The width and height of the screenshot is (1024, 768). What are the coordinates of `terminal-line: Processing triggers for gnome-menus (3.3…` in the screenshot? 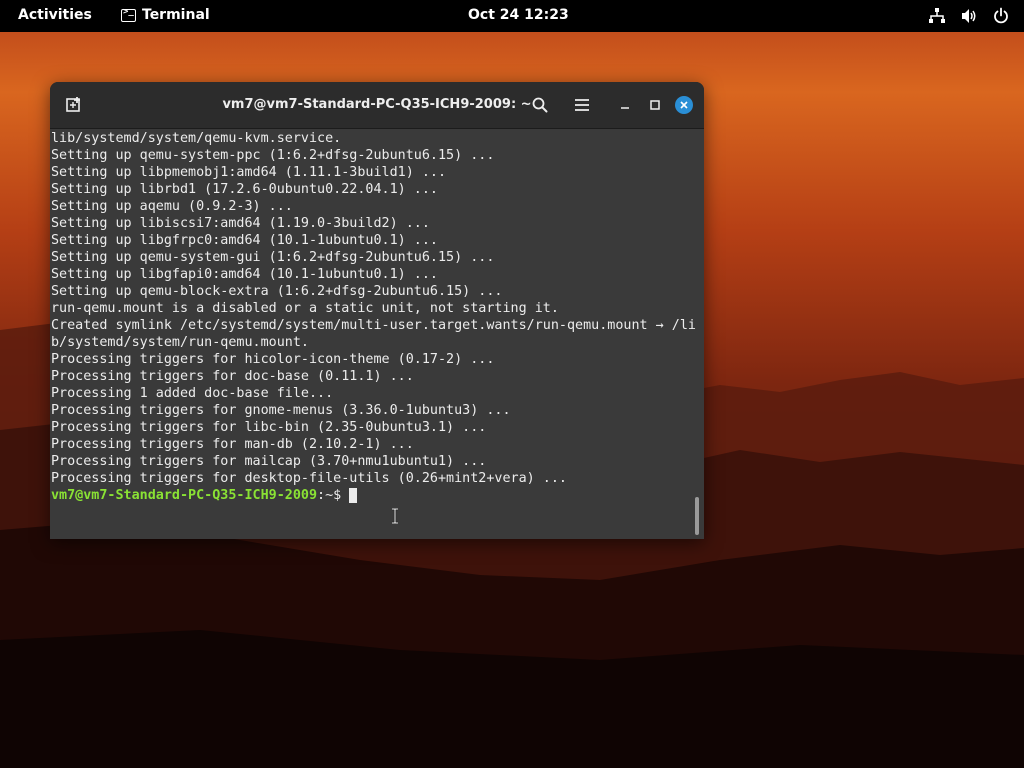 It's located at (281, 410).